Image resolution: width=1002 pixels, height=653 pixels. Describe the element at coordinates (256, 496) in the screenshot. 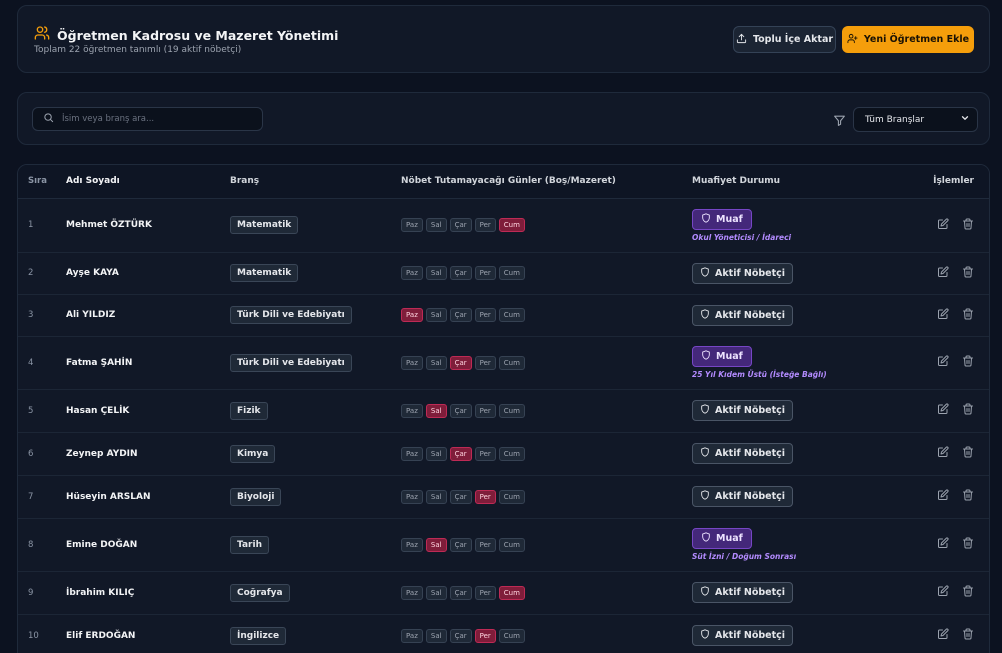

I see `branch-badge: Biyoloji` at that location.